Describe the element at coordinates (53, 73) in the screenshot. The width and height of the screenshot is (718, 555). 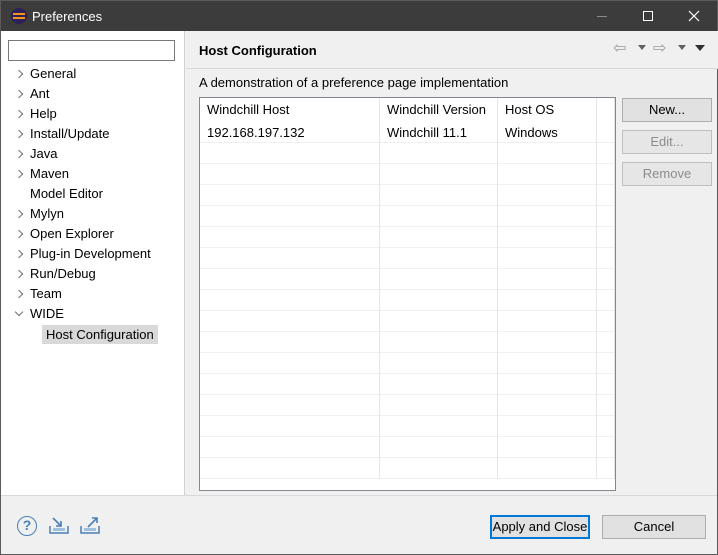
I see `tree-item-label: General` at that location.